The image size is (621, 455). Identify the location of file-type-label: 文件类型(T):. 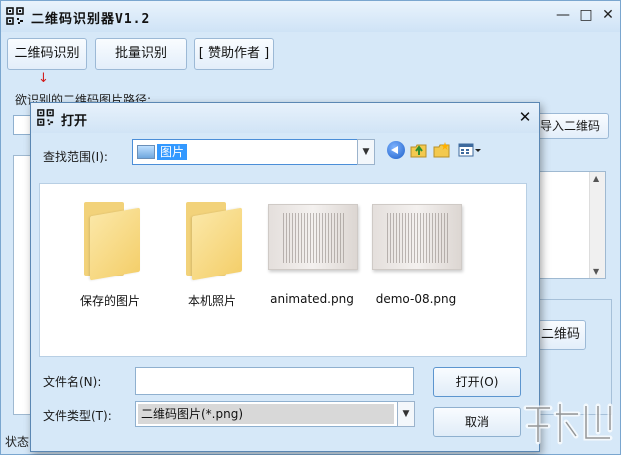
(77, 416).